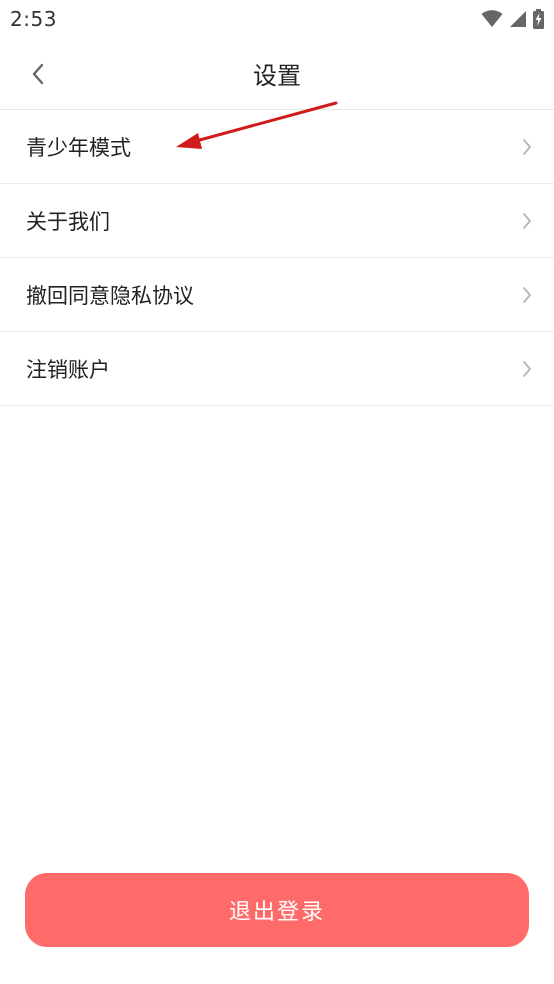  What do you see at coordinates (33, 19) in the screenshot?
I see `status-time: 2:53` at bounding box center [33, 19].